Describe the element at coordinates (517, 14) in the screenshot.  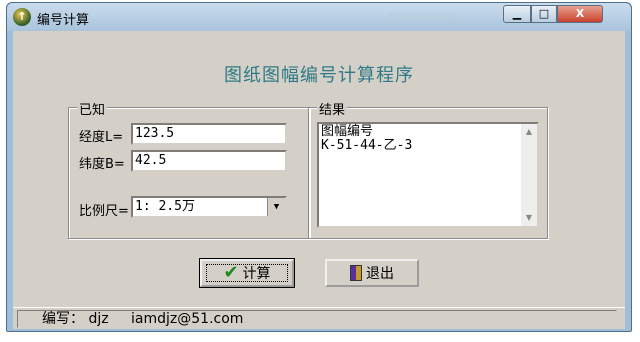
I see `minimize-button: ▁` at that location.